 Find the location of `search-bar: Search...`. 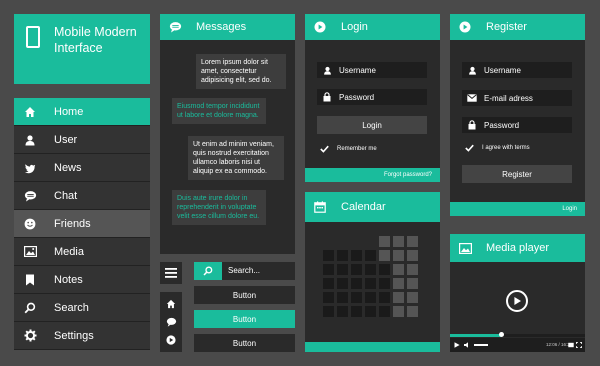

search-bar: Search... is located at coordinates (244, 271).